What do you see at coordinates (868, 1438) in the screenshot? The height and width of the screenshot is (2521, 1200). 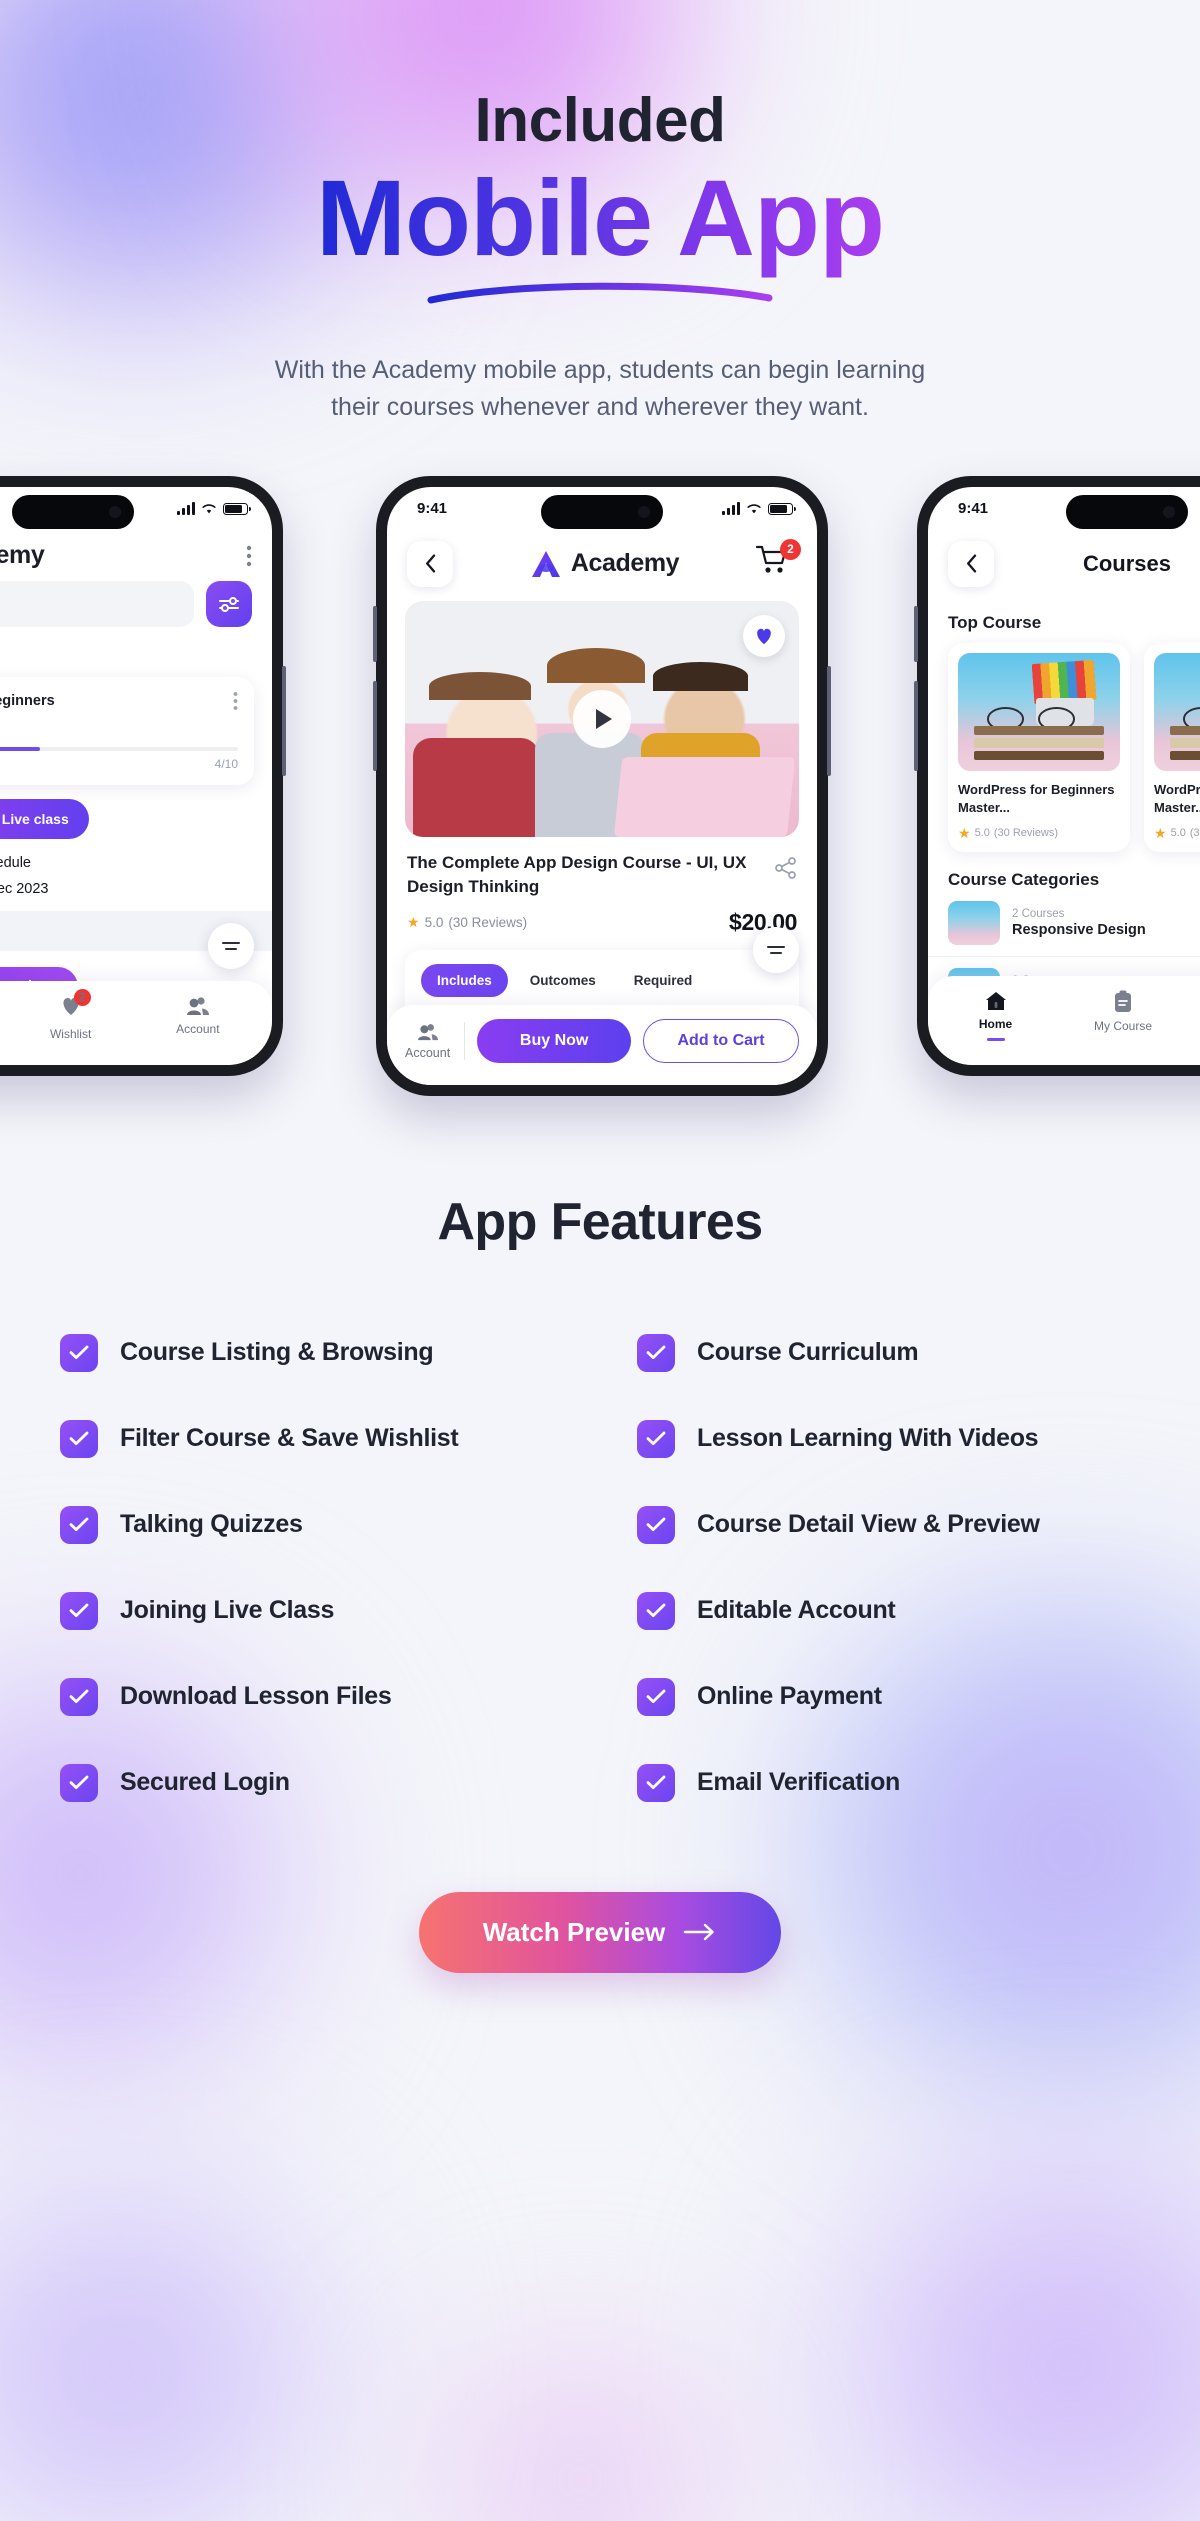 I see `feature-label: Lesson Learning With Videos` at bounding box center [868, 1438].